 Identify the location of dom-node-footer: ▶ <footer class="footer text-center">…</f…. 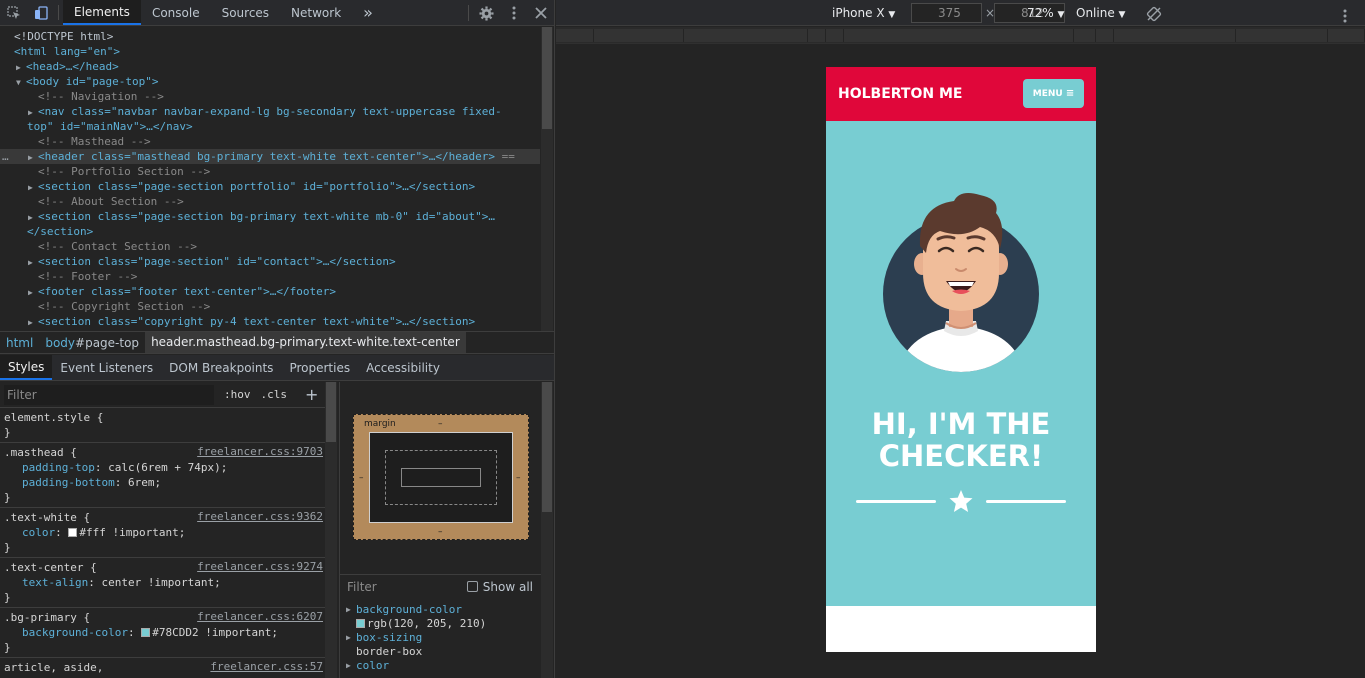
(270, 291).